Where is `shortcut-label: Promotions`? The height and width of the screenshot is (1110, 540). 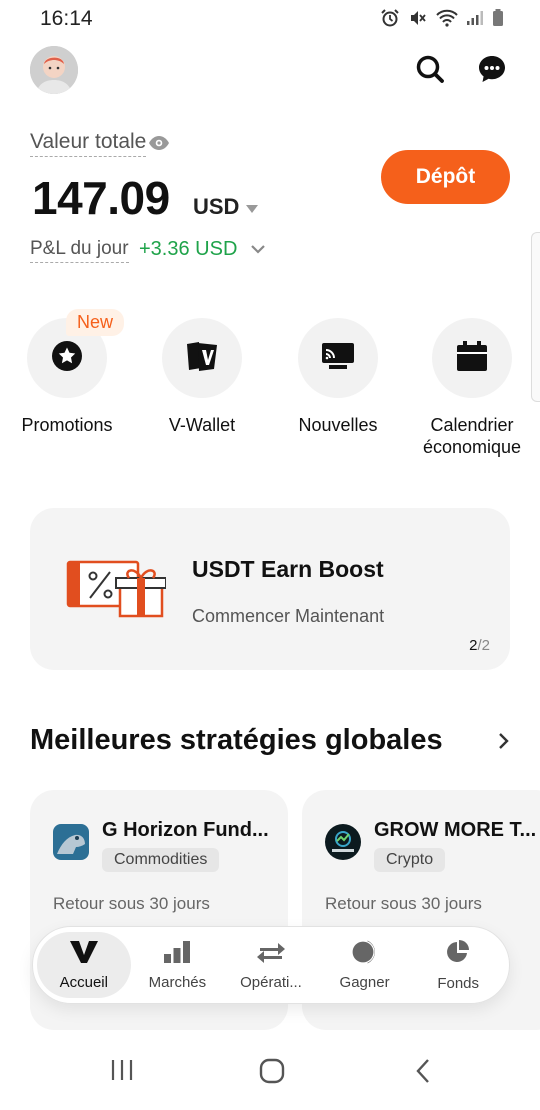 shortcut-label: Promotions is located at coordinates (67, 425).